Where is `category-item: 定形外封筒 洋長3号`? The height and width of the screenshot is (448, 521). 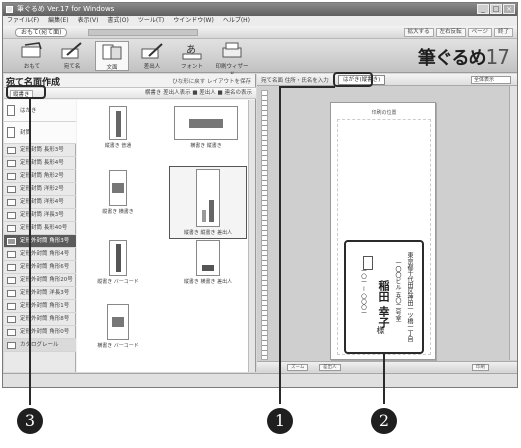 category-item: 定形外封筒 洋長3号 is located at coordinates (40, 293).